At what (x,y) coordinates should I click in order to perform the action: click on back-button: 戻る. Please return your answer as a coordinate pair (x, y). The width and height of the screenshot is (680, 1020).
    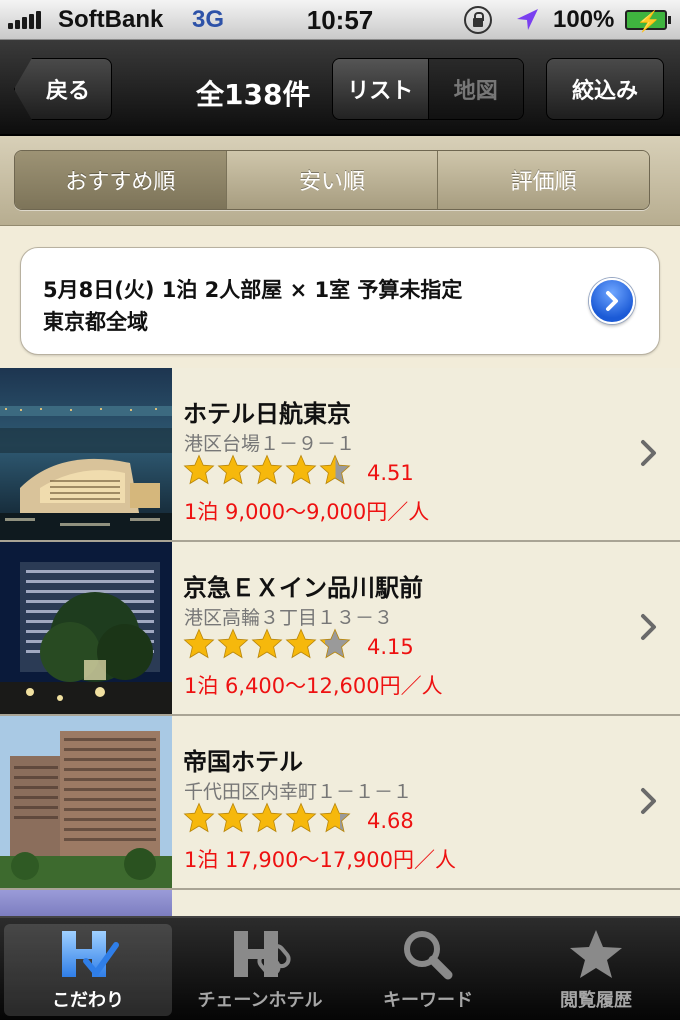
    Looking at the image, I should click on (63, 89).